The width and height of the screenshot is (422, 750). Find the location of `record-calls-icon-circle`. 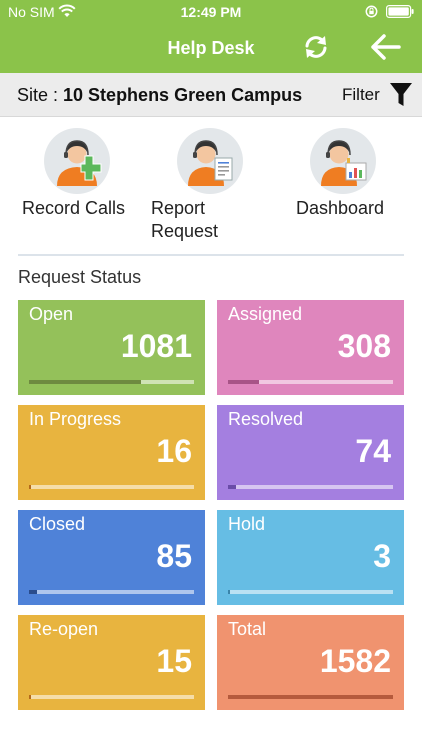

record-calls-icon-circle is located at coordinates (77, 161).